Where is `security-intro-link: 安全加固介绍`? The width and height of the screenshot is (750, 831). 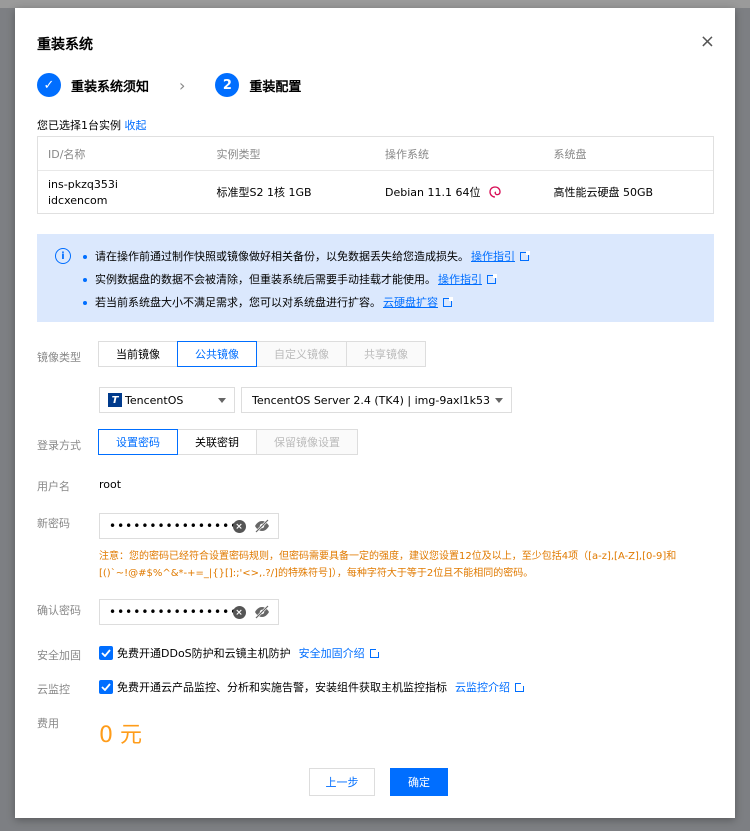 security-intro-link: 安全加固介绍 is located at coordinates (332, 653).